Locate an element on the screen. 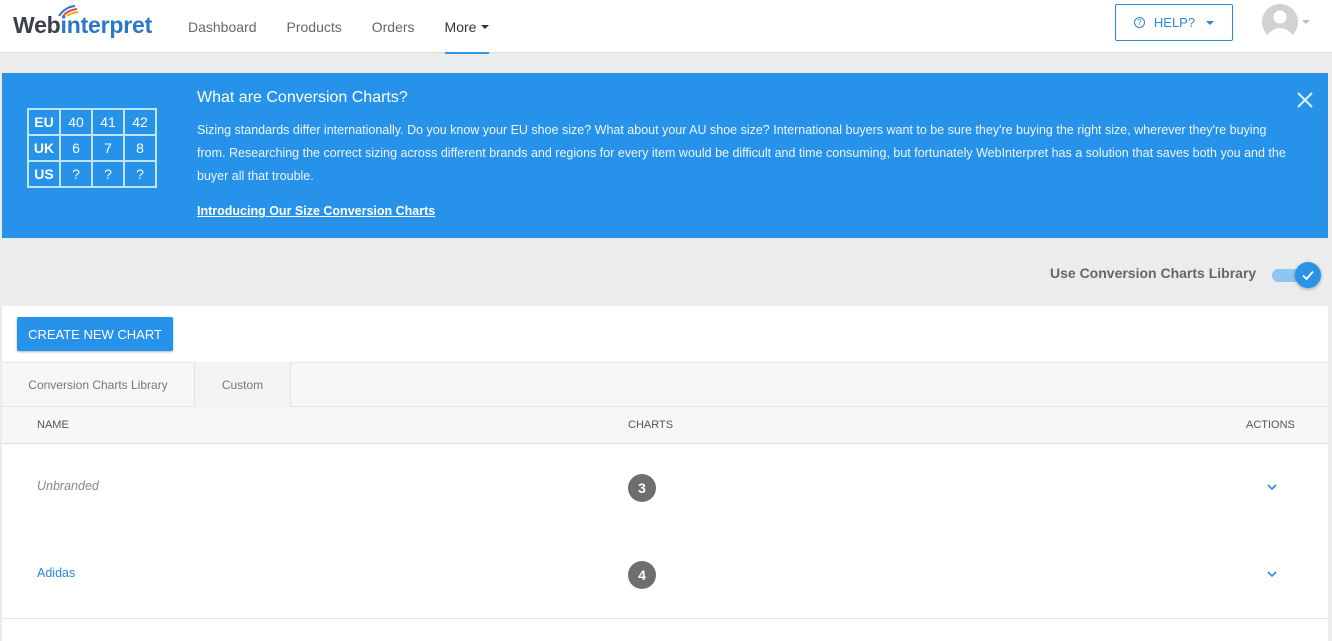  size-cell: 41 is located at coordinates (108, 122).